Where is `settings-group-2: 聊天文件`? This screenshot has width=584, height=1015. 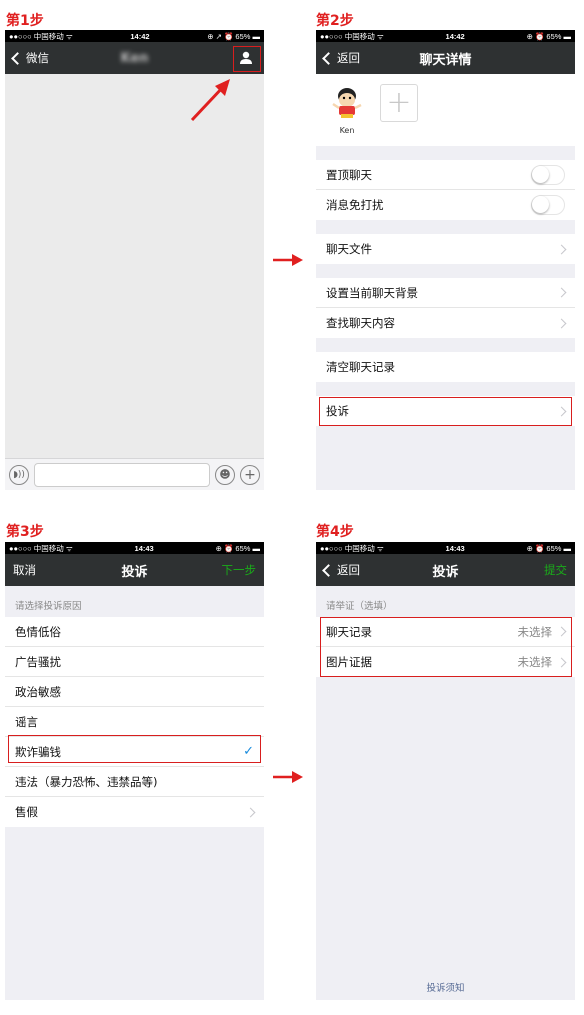 settings-group-2: 聊天文件 is located at coordinates (445, 249).